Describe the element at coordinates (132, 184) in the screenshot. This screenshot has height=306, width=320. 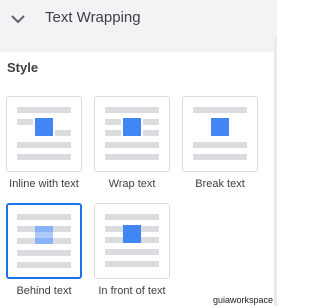
I see `option-label: Wrap text` at that location.